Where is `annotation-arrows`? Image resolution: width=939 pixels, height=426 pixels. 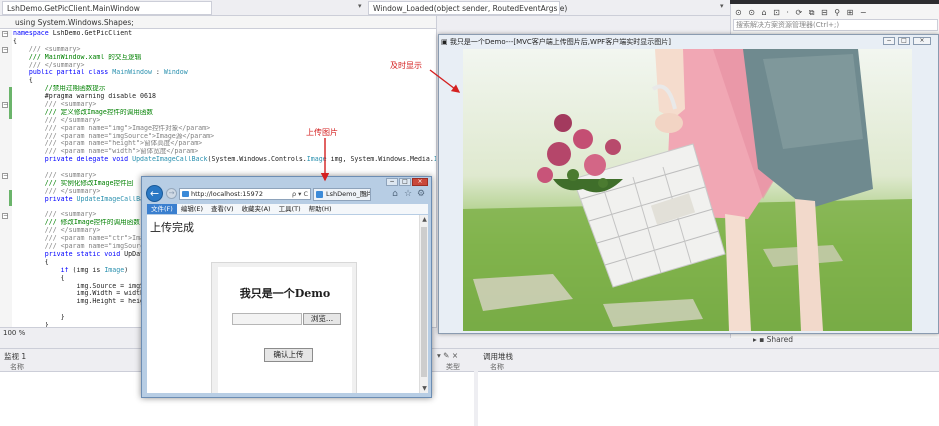 annotation-arrows is located at coordinates (390, 125).